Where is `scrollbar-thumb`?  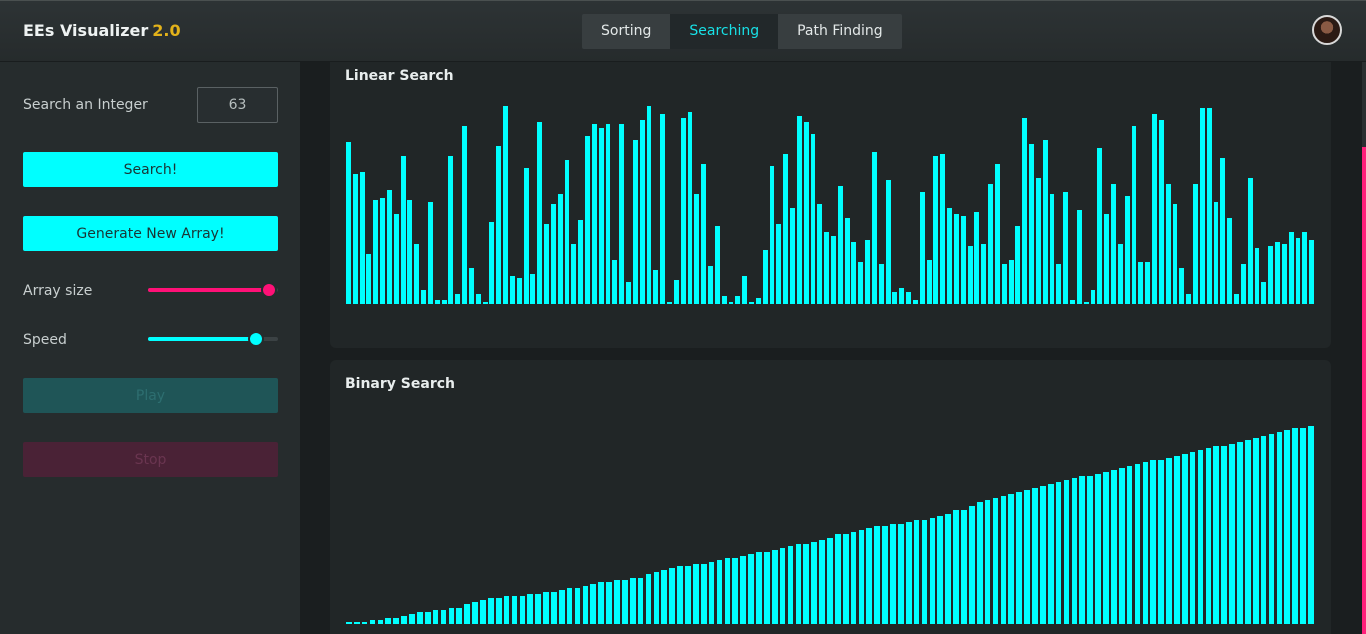
scrollbar-thumb is located at coordinates (1364, 390).